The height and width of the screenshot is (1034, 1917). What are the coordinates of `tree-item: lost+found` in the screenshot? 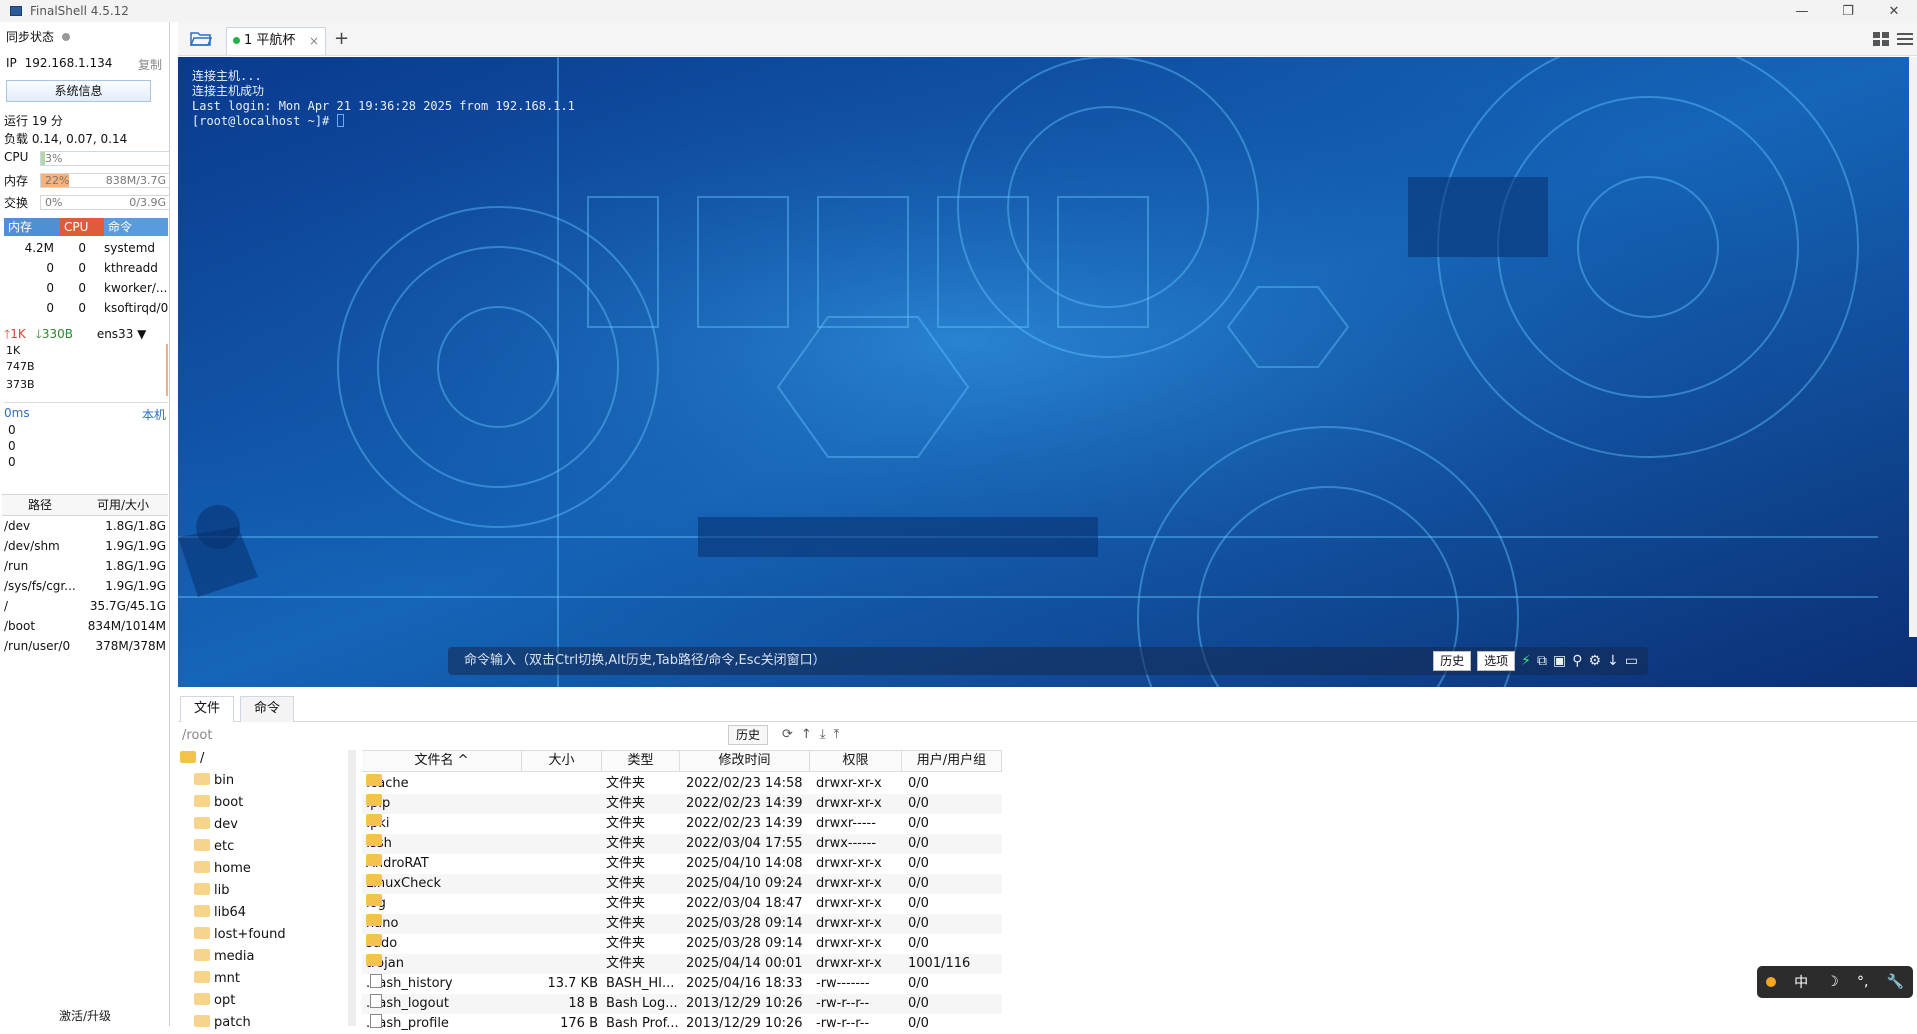 It's located at (240, 935).